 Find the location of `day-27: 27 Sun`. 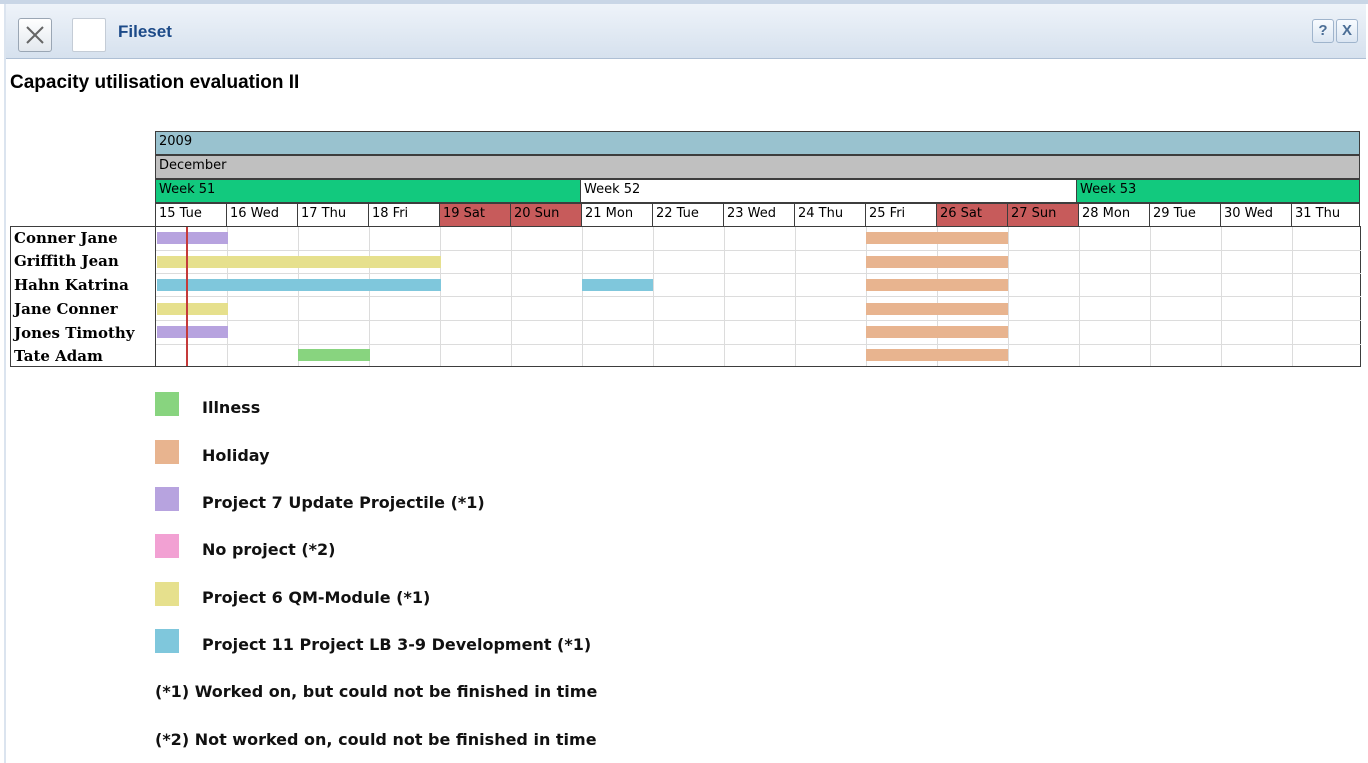

day-27: 27 Sun is located at coordinates (1043, 215).